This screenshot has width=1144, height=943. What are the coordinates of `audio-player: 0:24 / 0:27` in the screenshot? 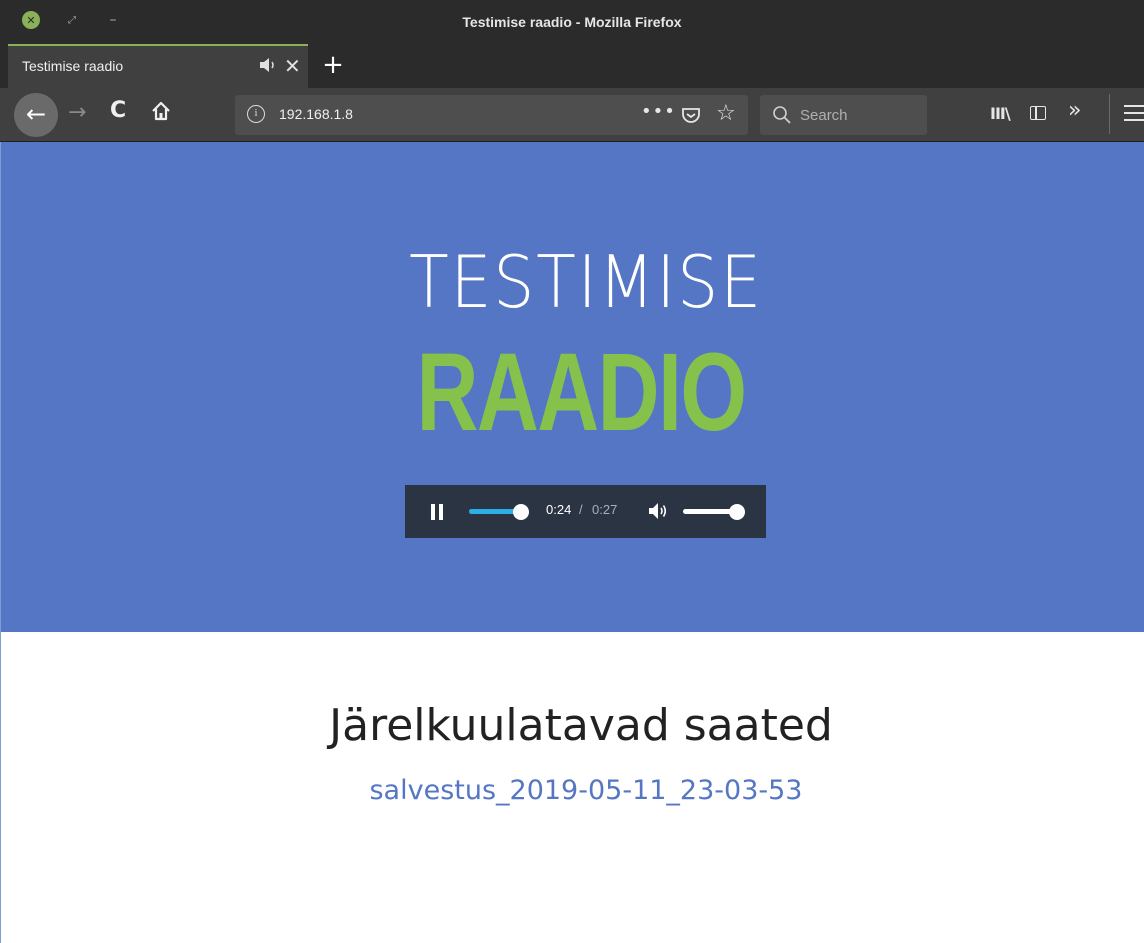 It's located at (585, 511).